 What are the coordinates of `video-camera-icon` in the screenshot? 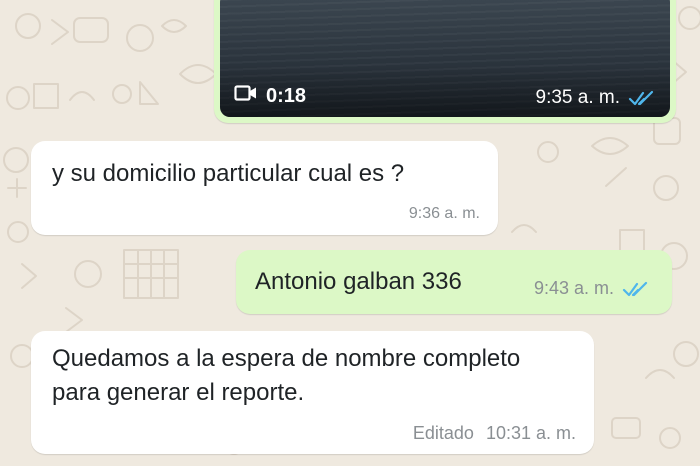 It's located at (246, 96).